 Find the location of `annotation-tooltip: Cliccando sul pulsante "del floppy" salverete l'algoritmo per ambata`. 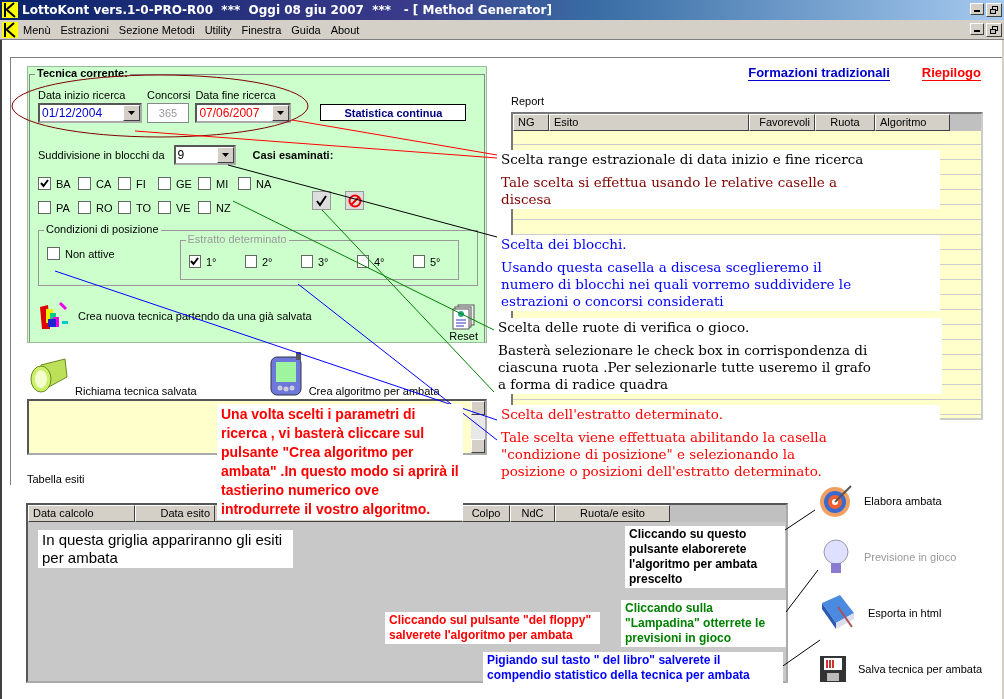

annotation-tooltip: Cliccando sul pulsante "del floppy" salverete l'algoritmo per ambata is located at coordinates (492, 628).